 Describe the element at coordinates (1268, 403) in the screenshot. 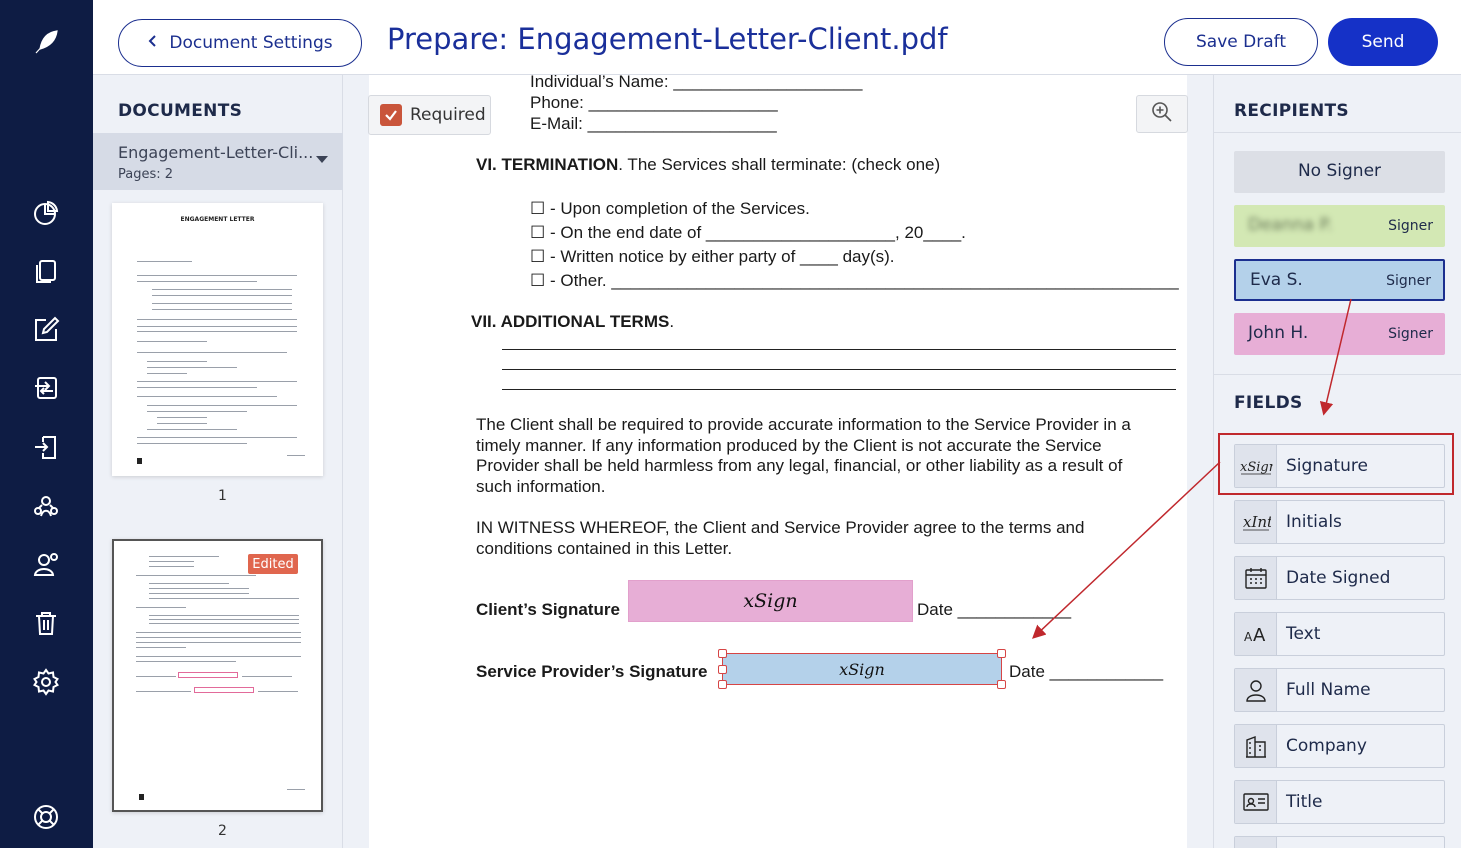

I see `fields-heading: FIELDS` at that location.